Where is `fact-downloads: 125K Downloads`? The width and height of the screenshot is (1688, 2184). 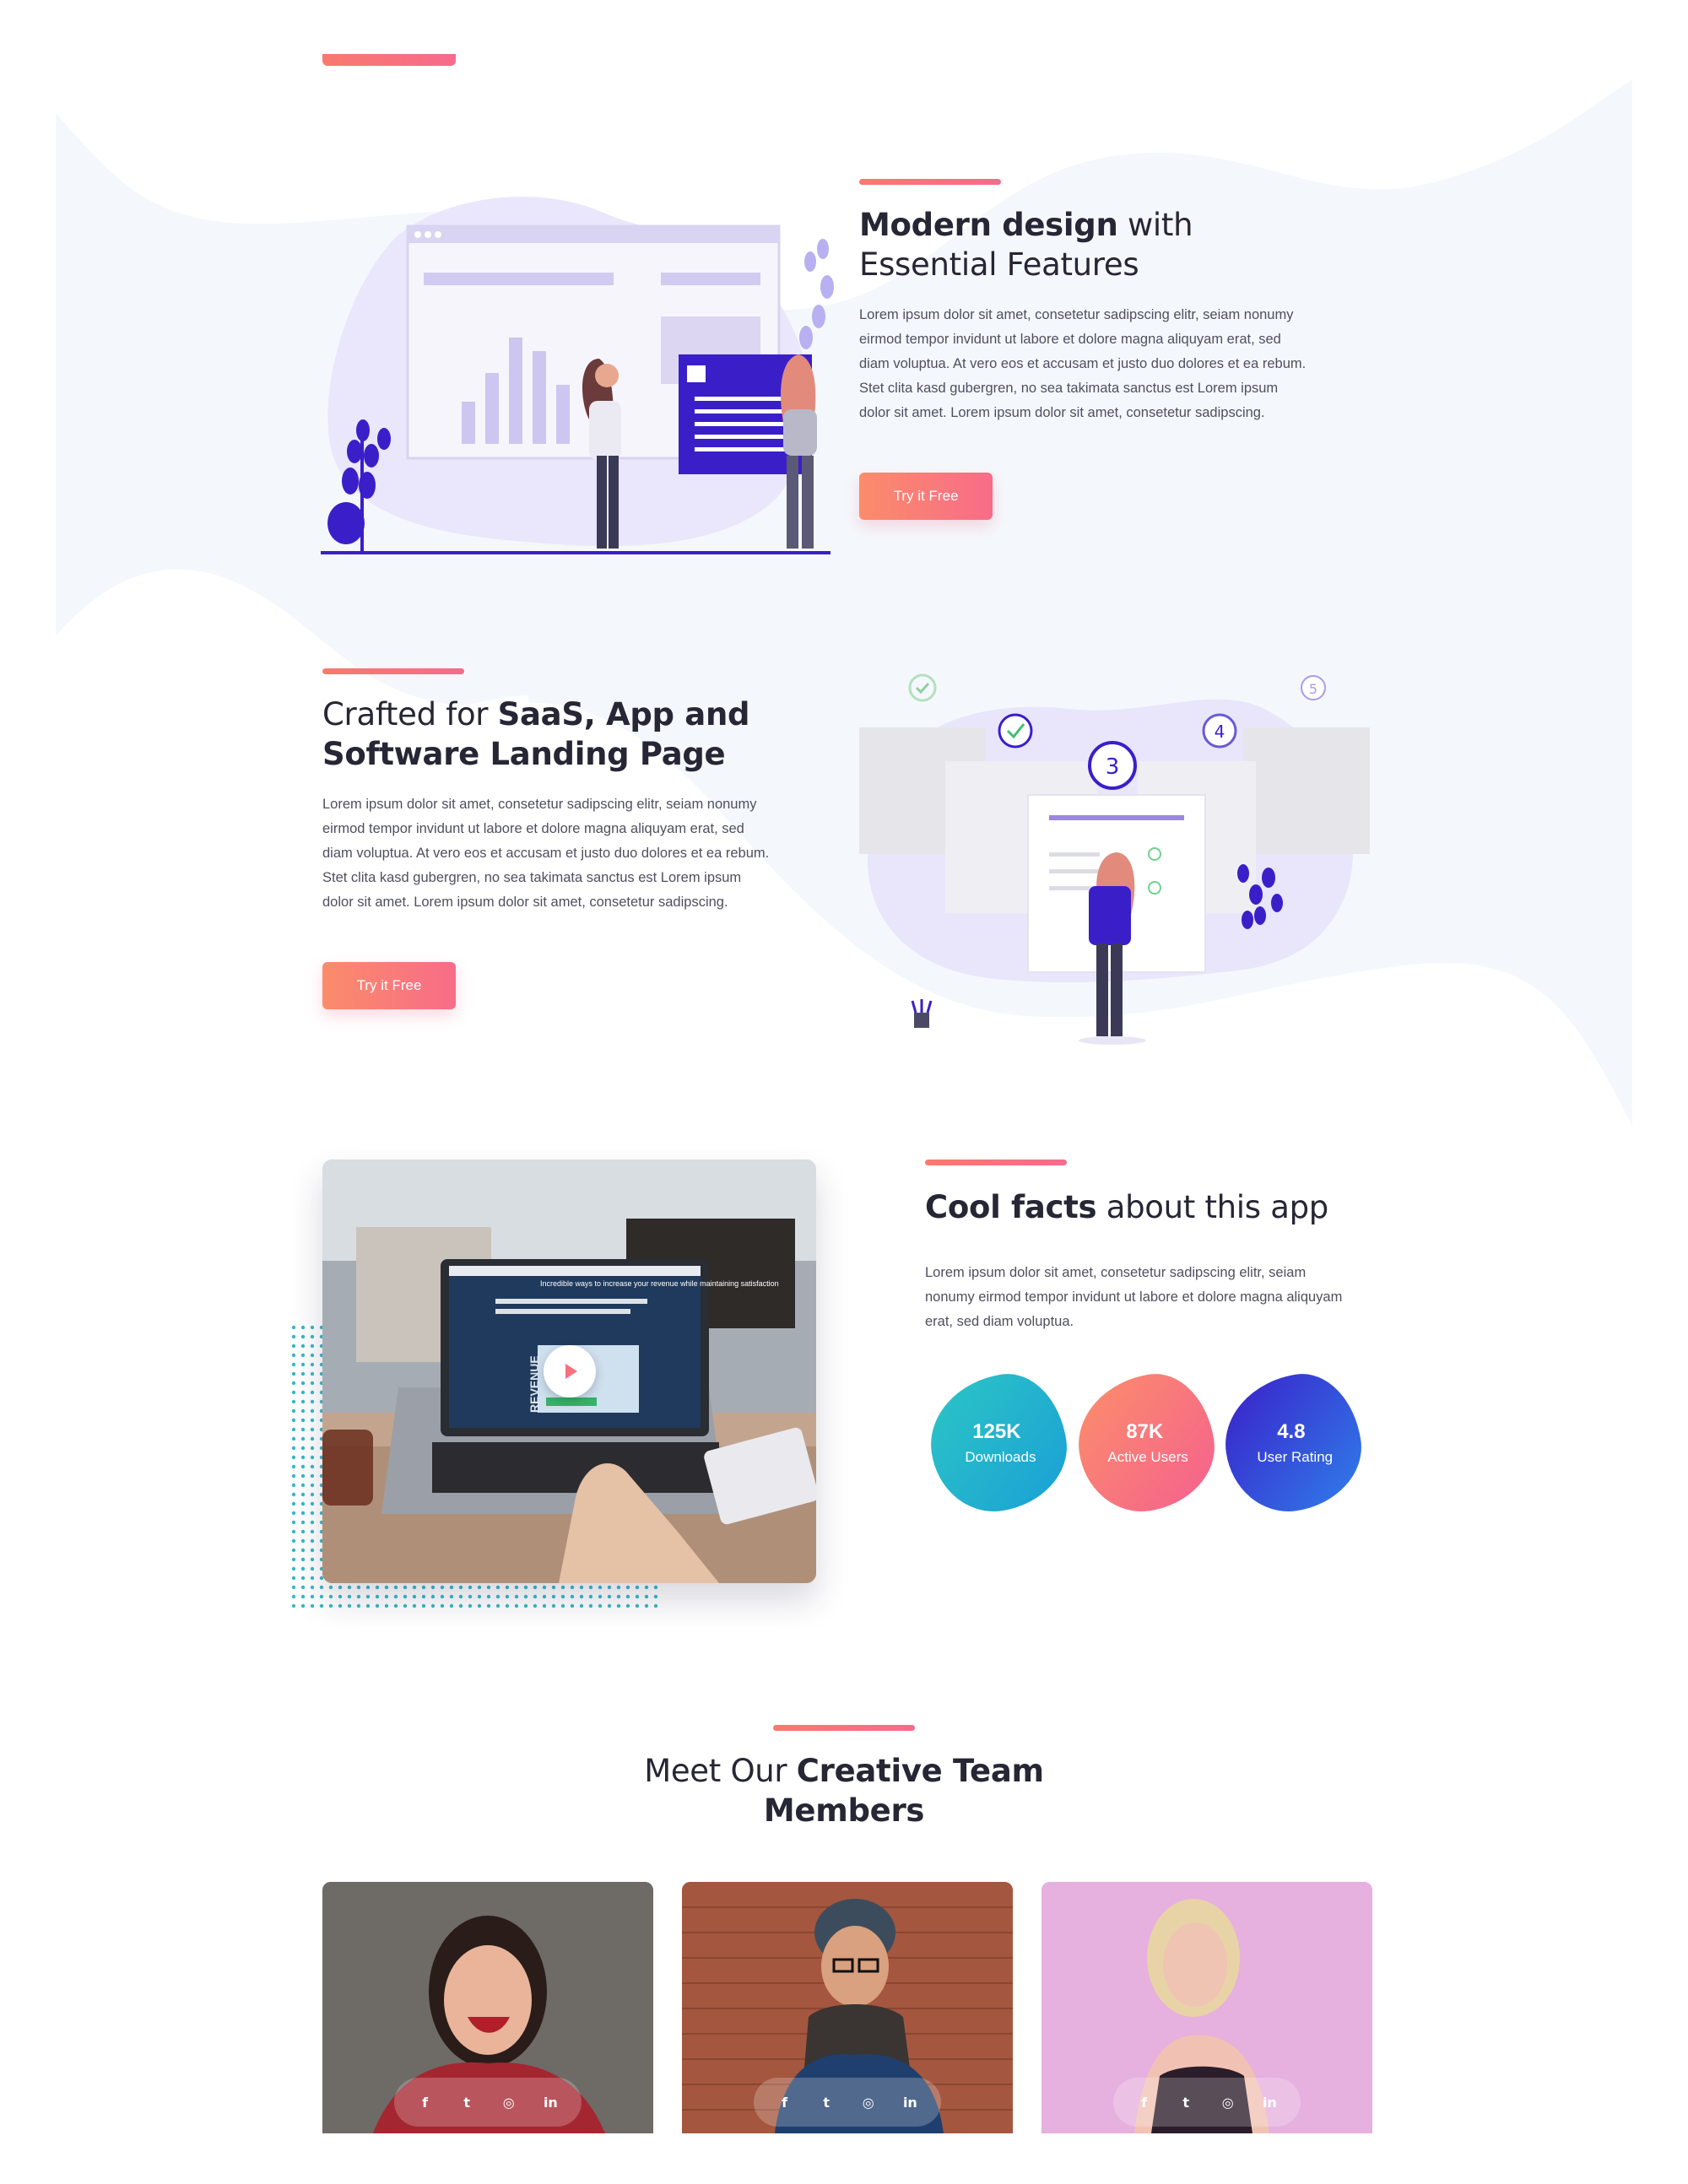 fact-downloads: 125K Downloads is located at coordinates (998, 1443).